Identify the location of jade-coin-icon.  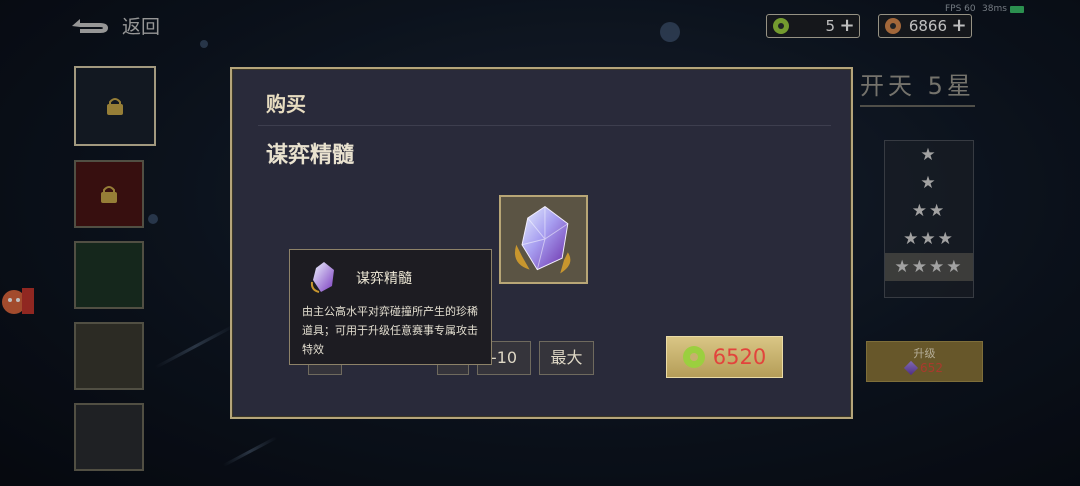
(693, 357).